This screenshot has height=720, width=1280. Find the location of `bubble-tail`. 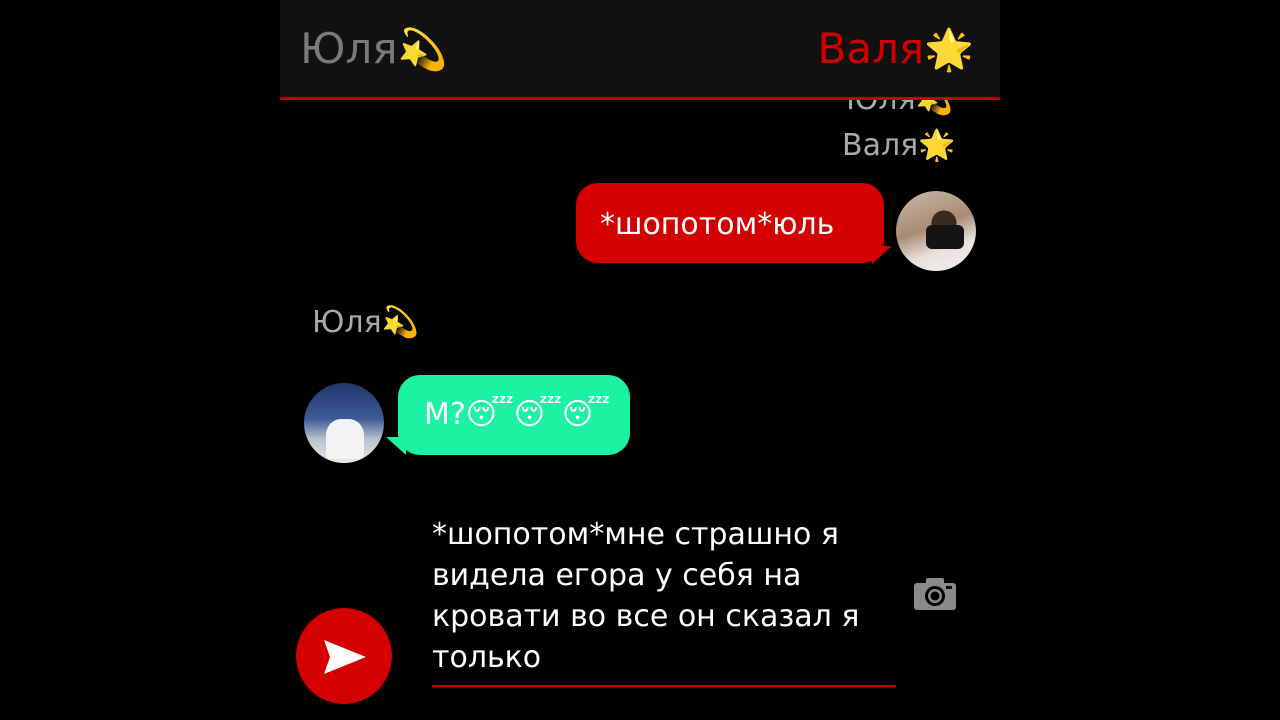

bubble-tail is located at coordinates (882, 255).